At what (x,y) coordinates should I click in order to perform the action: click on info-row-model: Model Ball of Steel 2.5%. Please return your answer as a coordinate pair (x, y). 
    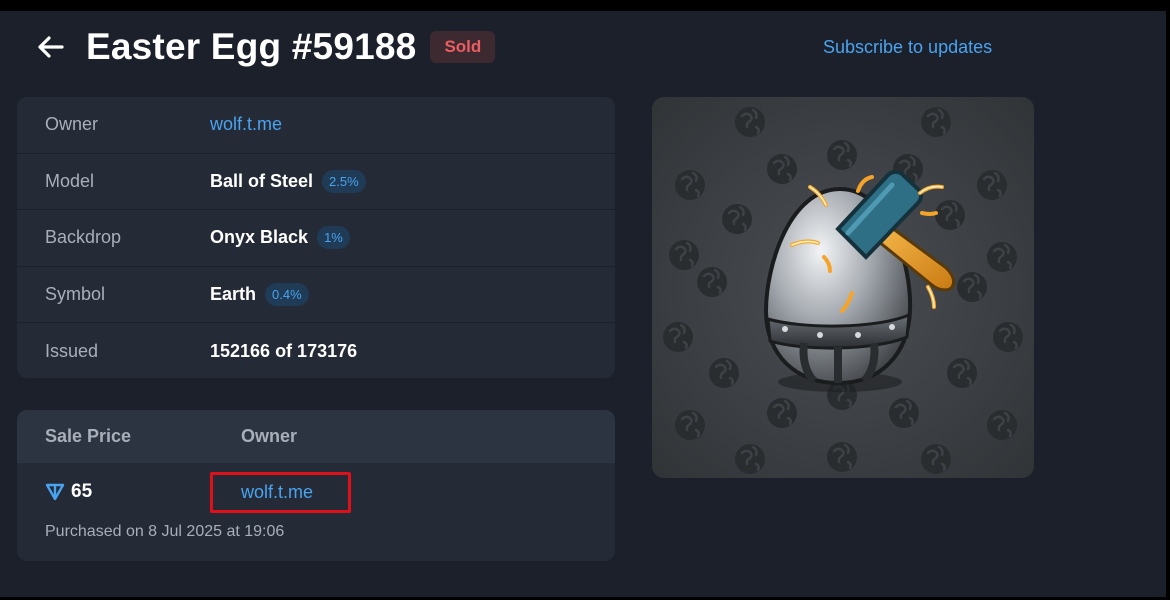
    Looking at the image, I should click on (316, 182).